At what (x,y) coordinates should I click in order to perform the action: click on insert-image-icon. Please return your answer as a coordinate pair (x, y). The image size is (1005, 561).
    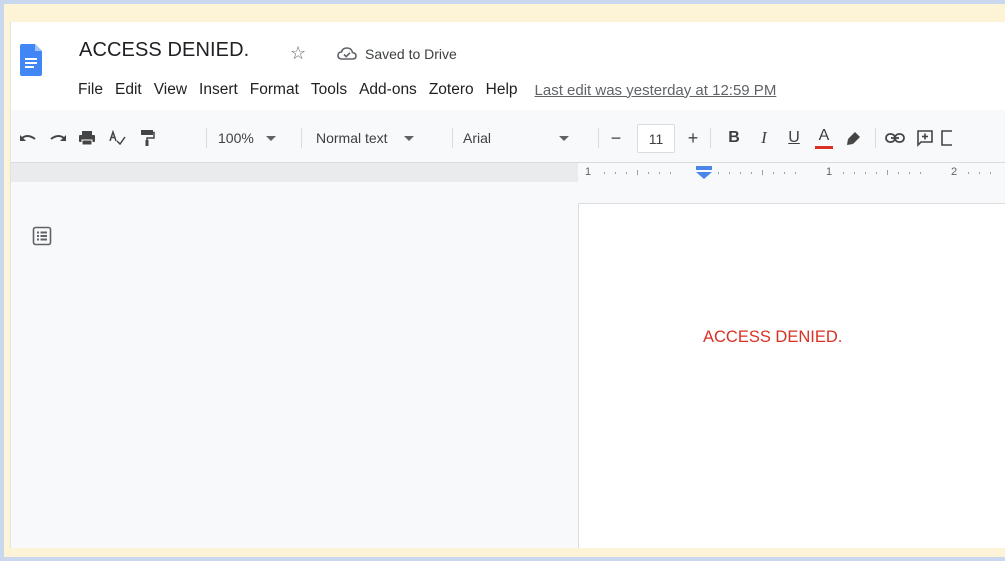
    Looking at the image, I should click on (948, 138).